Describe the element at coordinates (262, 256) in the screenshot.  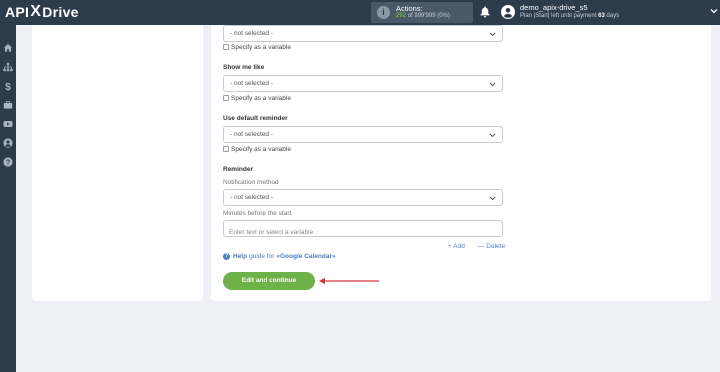
I see `help-text: guide for` at that location.